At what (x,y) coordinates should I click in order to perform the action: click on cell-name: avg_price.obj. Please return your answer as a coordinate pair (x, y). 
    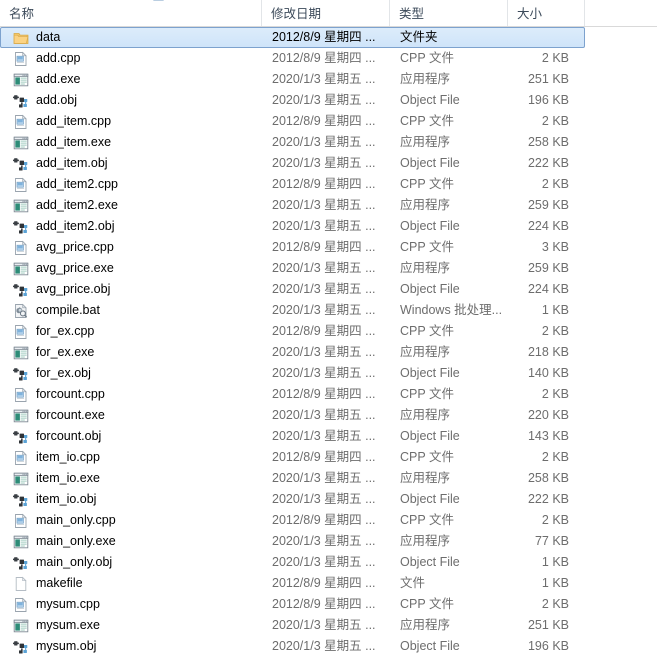
    Looking at the image, I should click on (131, 289).